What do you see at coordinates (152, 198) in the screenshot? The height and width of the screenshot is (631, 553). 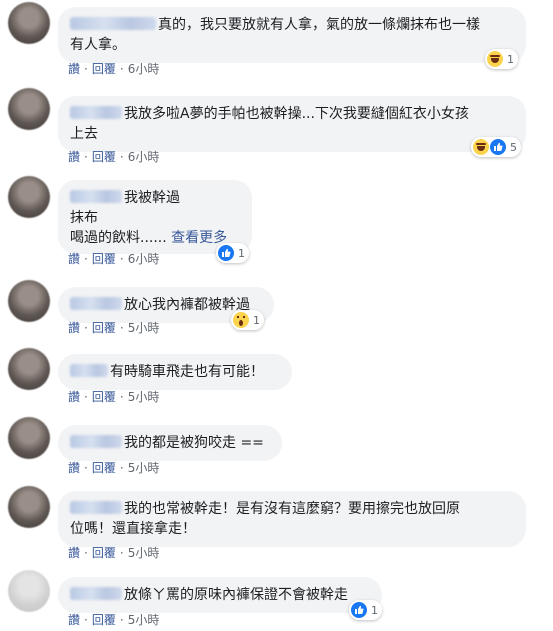 I see `comment-text: 我被幹過` at bounding box center [152, 198].